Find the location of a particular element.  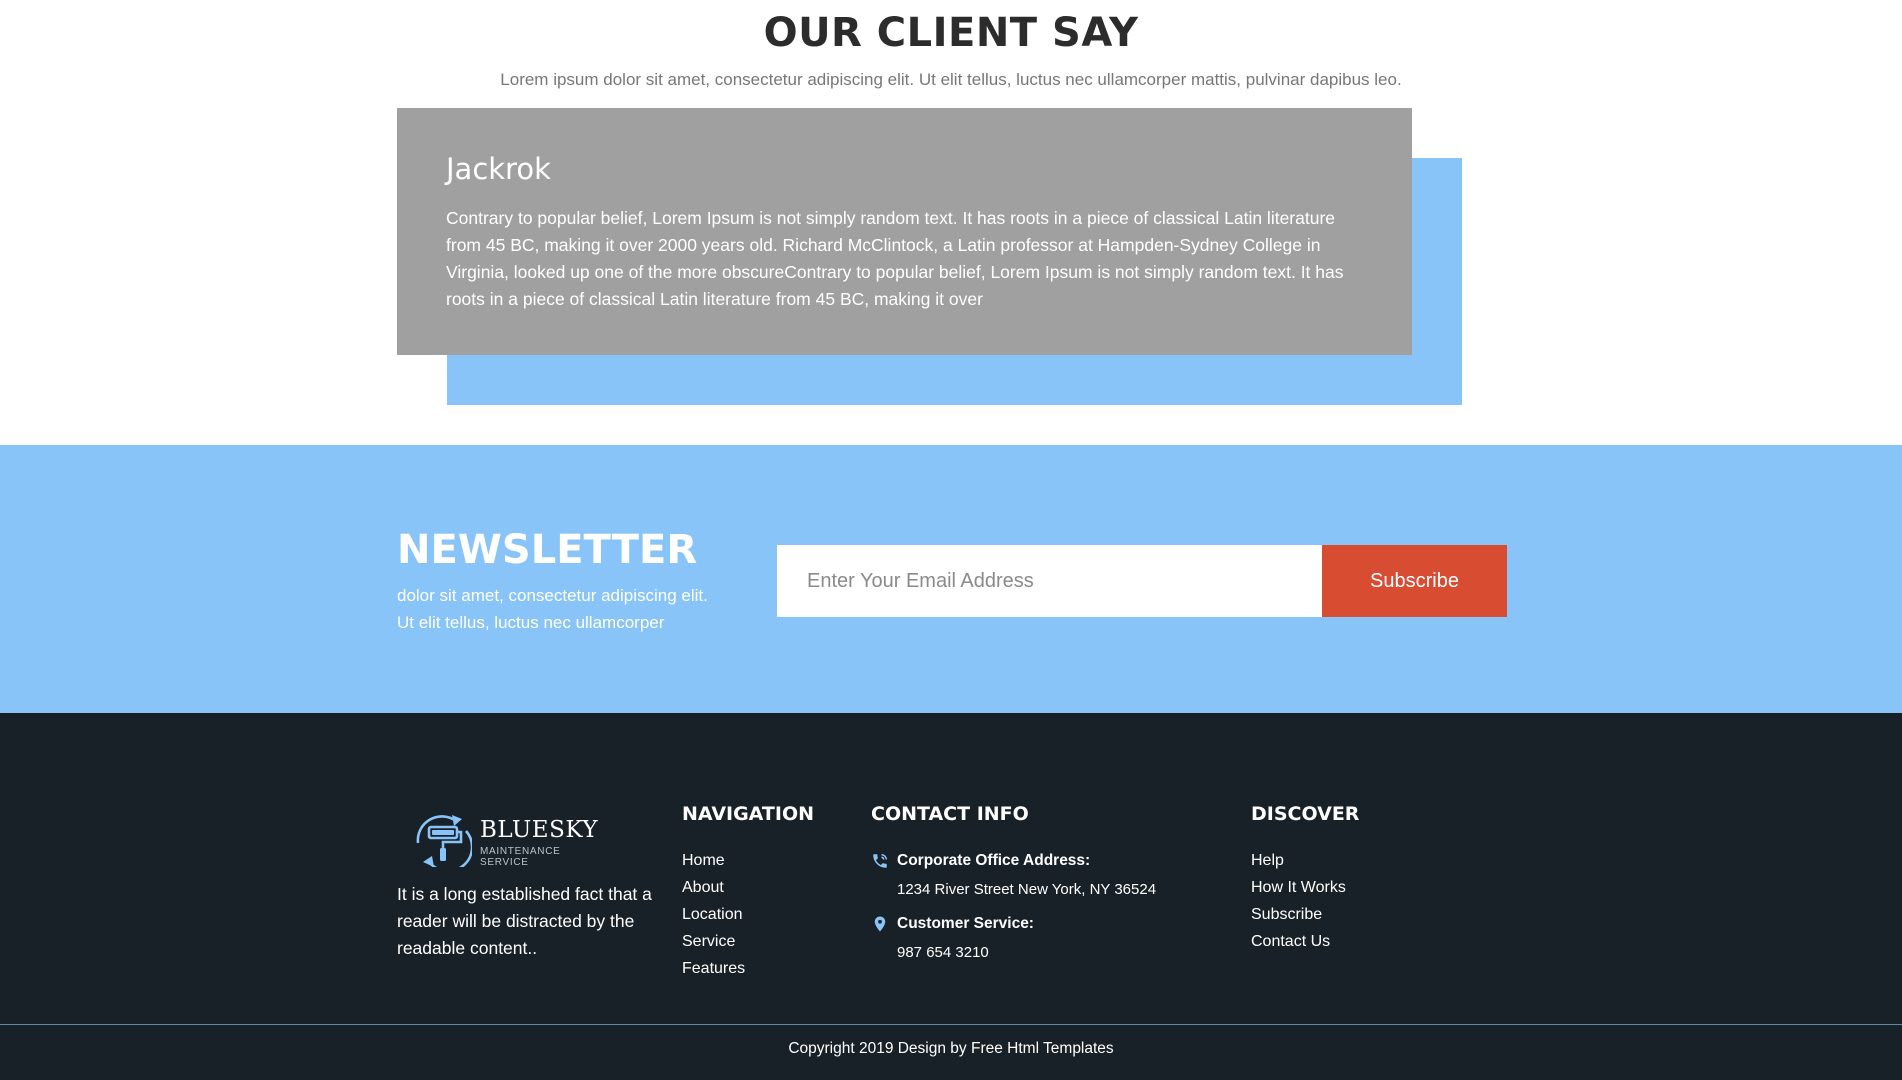

customer-service-phone: 987 654 3210 is located at coordinates (943, 953).